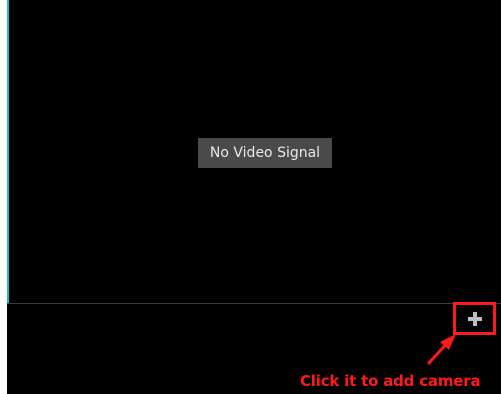  What do you see at coordinates (390, 381) in the screenshot?
I see `add-camera-annotation: Click it to add camera` at bounding box center [390, 381].